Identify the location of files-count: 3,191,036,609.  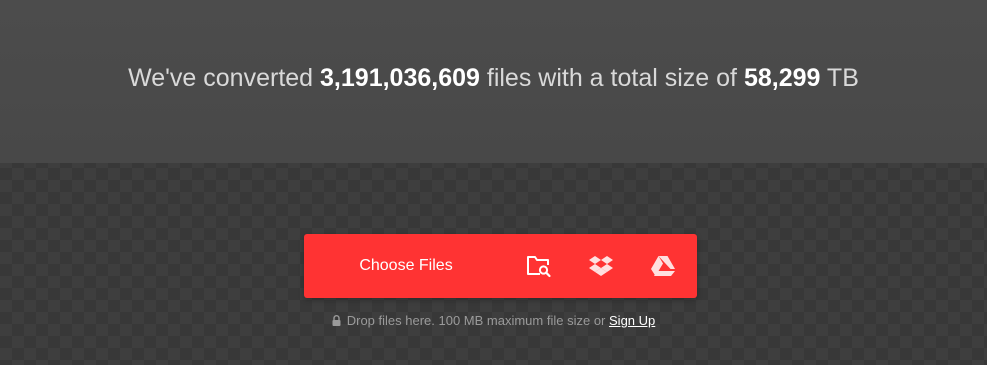
(400, 78).